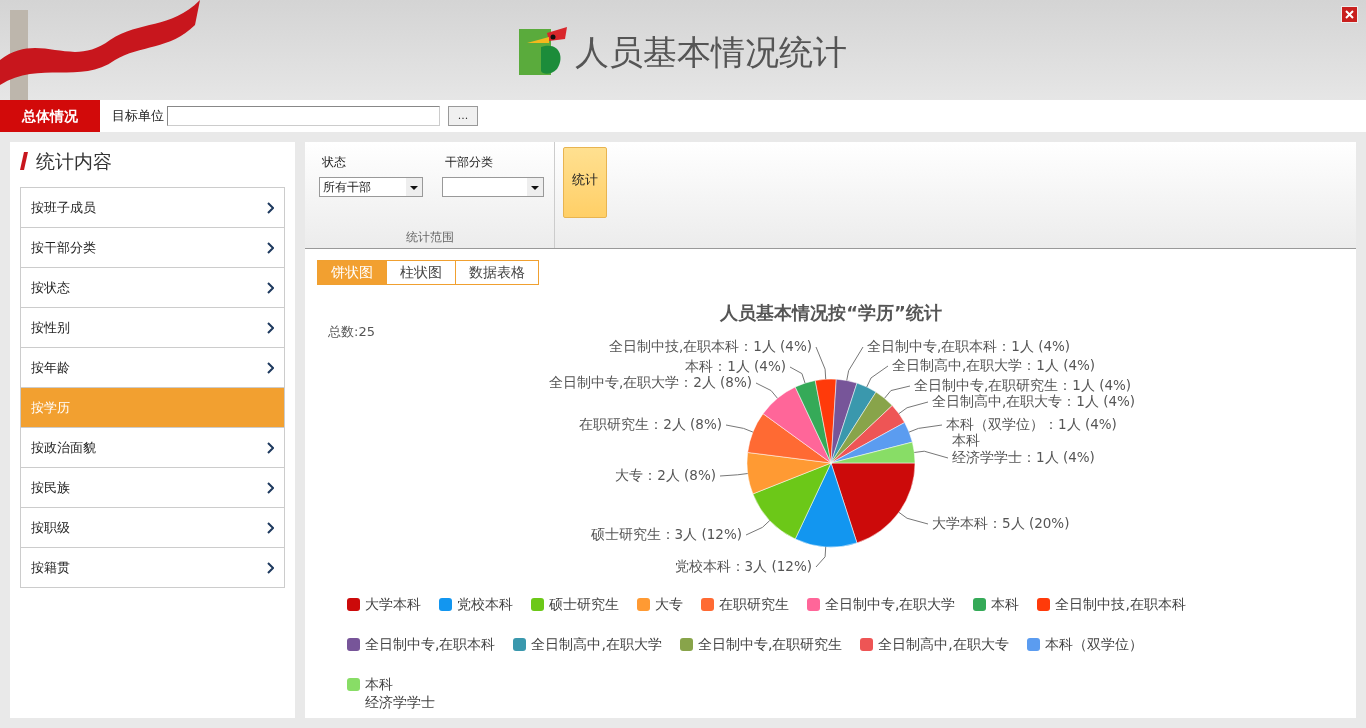  I want to click on overview-tab: 总体情况, so click(50, 116).